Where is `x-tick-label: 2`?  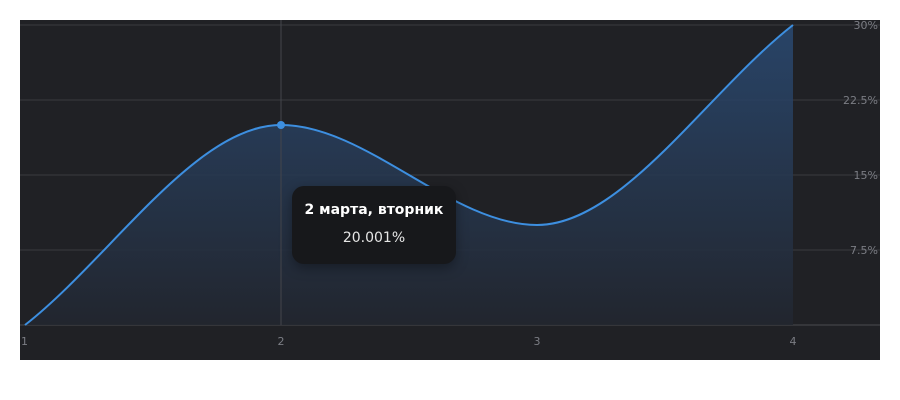
x-tick-label: 2 is located at coordinates (281, 341).